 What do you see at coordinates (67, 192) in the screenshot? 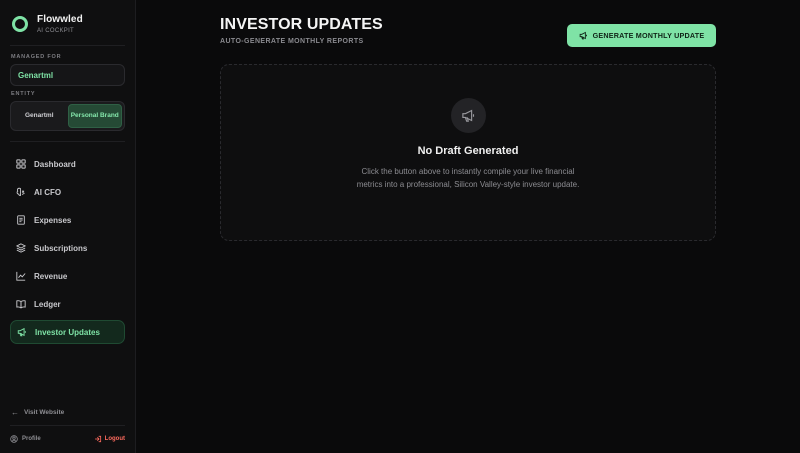
I see `sidebar-item-ai-cfo: AI CFO` at bounding box center [67, 192].